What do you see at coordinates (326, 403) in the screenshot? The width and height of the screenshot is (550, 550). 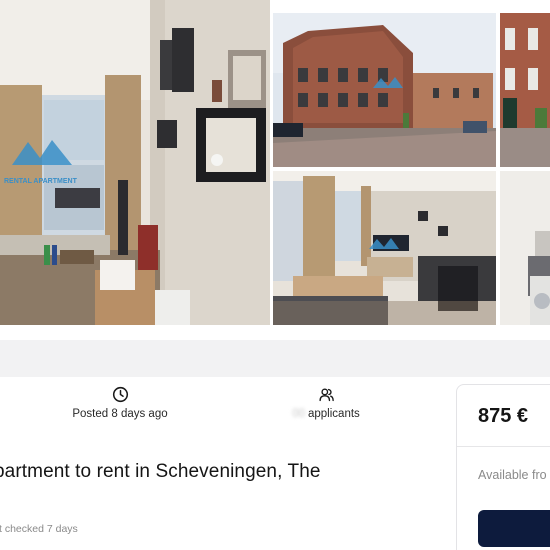 I see `applicants-stat: 00 applicants` at bounding box center [326, 403].